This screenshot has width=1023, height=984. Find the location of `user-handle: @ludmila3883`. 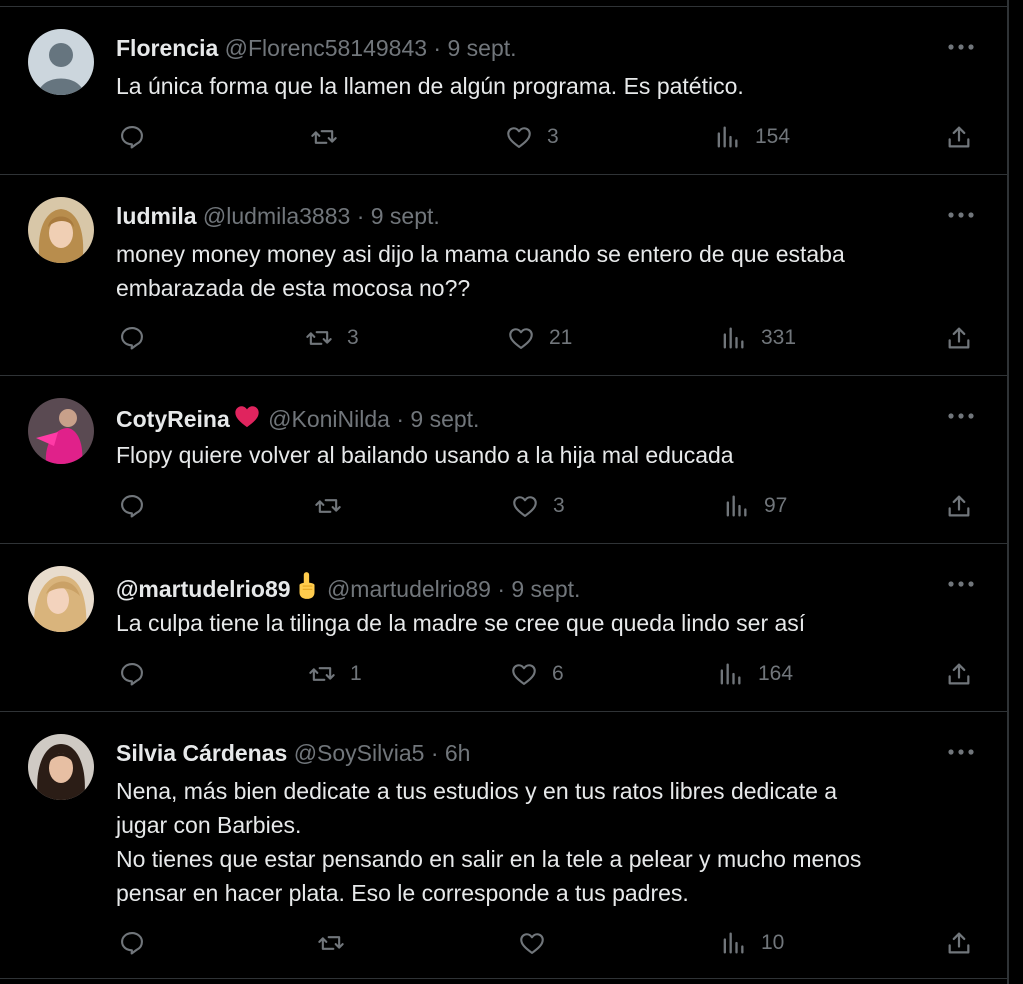

user-handle: @ludmila3883 is located at coordinates (276, 216).